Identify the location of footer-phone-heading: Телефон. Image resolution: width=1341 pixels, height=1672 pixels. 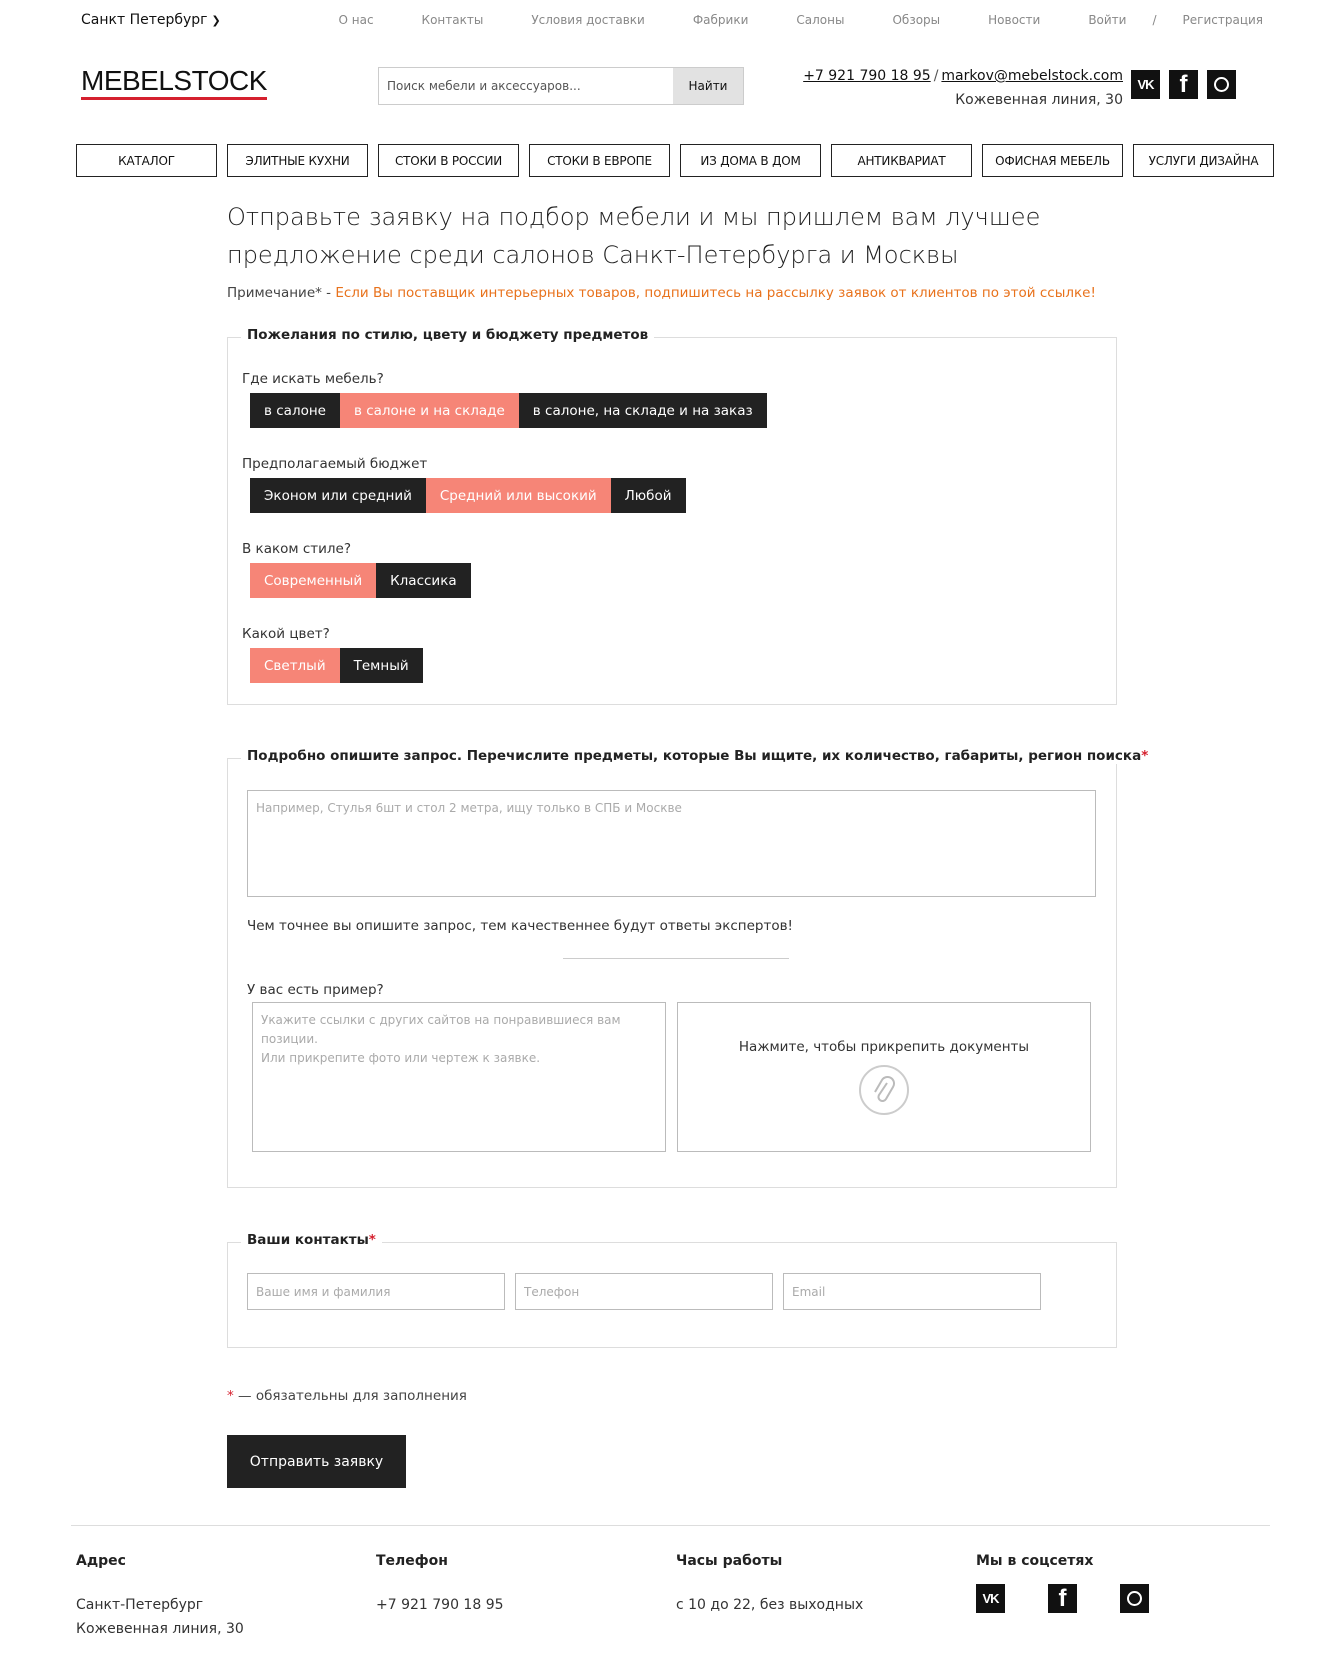
(412, 1561).